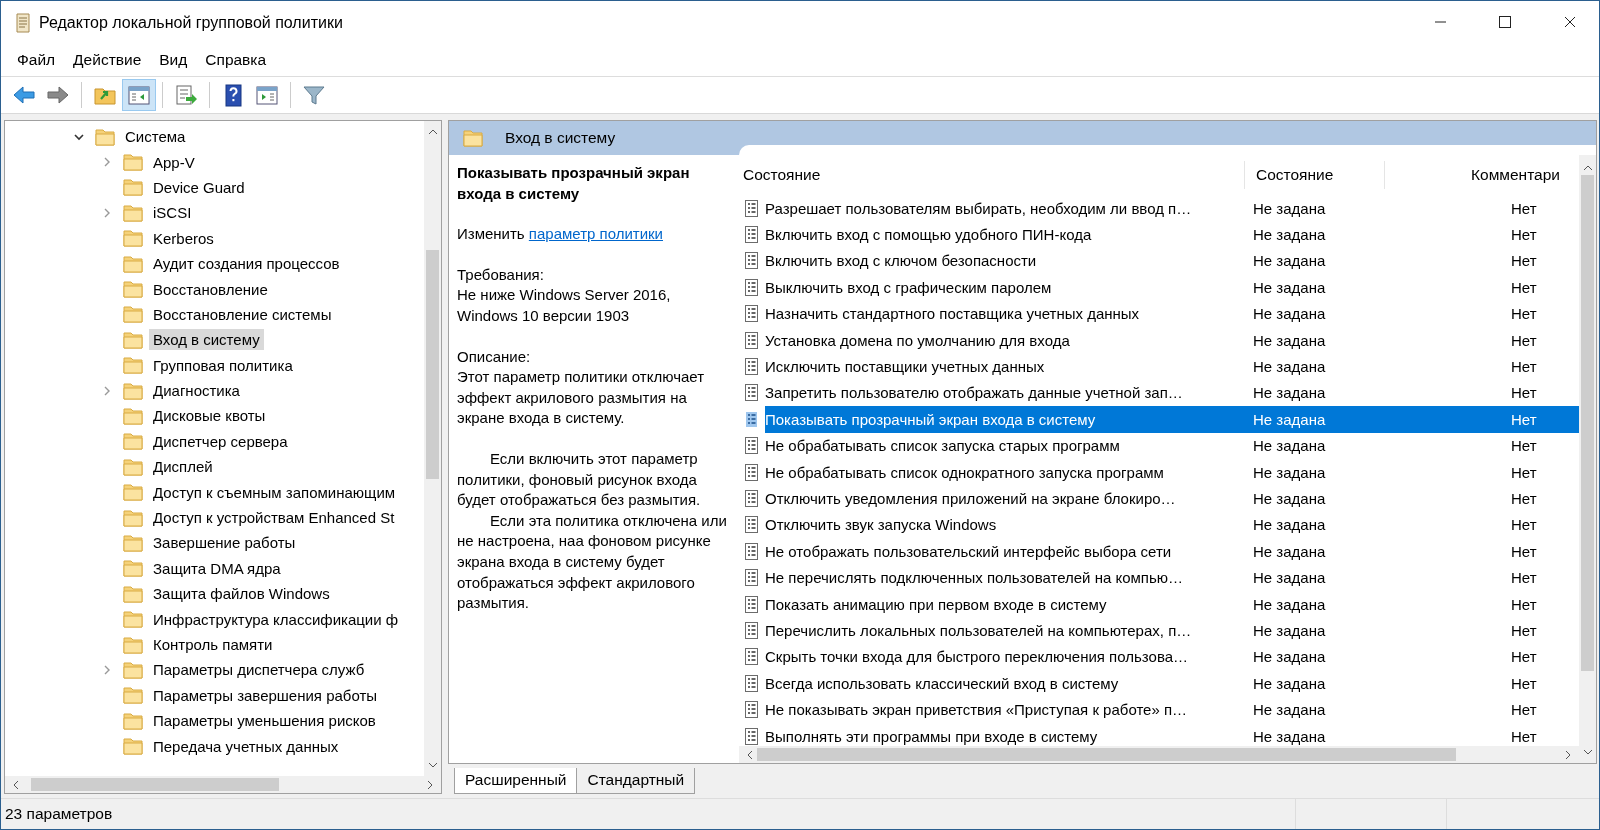  What do you see at coordinates (206, 340) in the screenshot?
I see `tree-item: Вход в систему` at bounding box center [206, 340].